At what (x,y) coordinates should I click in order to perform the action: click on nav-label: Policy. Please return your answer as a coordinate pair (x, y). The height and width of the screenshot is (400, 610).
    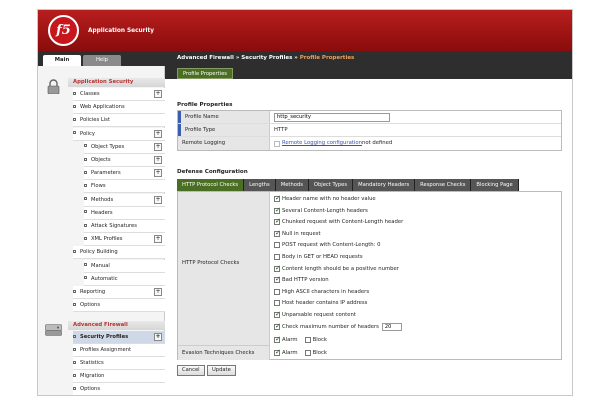
    Looking at the image, I should click on (87, 133).